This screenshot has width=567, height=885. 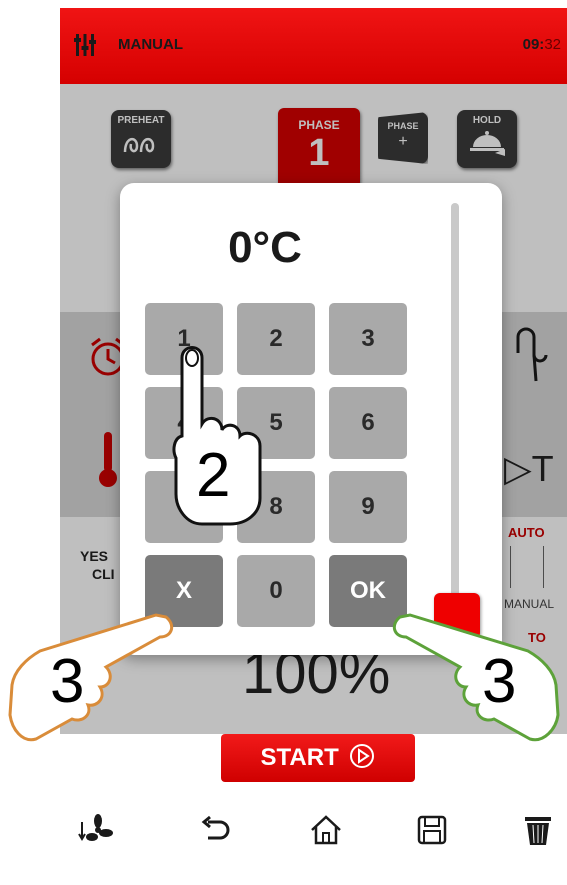 What do you see at coordinates (368, 423) in the screenshot?
I see `key-6: 6` at bounding box center [368, 423].